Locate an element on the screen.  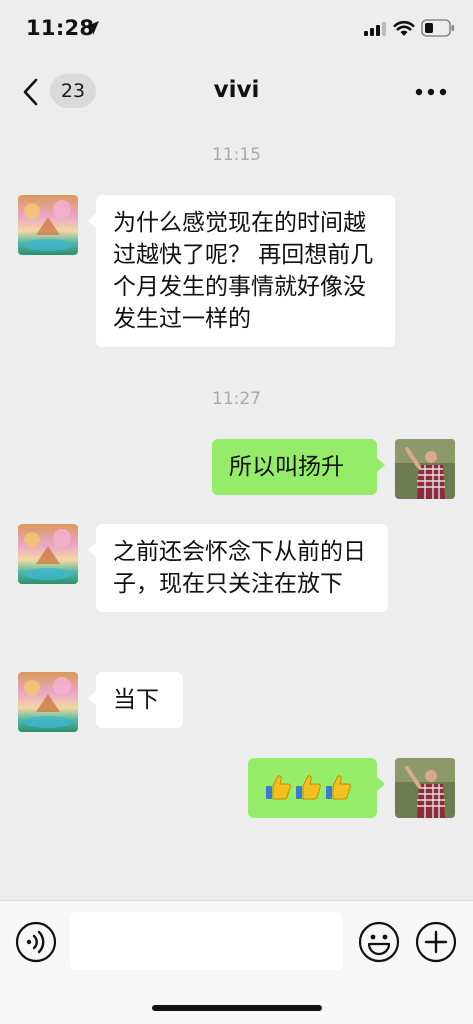
chat-title: vivi is located at coordinates (236, 90).